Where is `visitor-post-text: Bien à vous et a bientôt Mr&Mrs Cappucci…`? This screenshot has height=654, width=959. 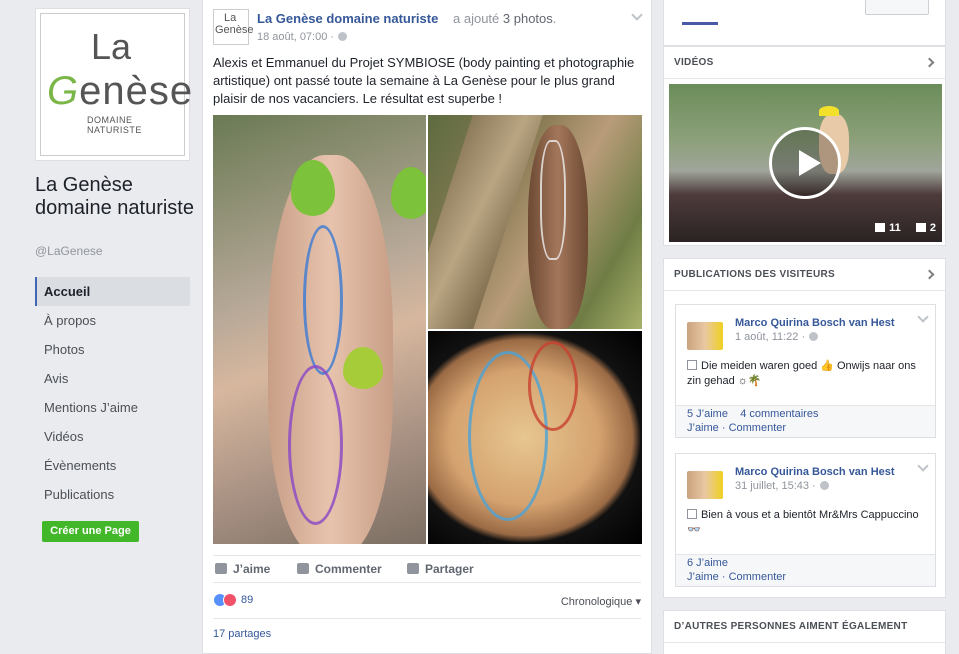 visitor-post-text: Bien à vous et a bientôt Mr&Mrs Cappucci… is located at coordinates (807, 523).